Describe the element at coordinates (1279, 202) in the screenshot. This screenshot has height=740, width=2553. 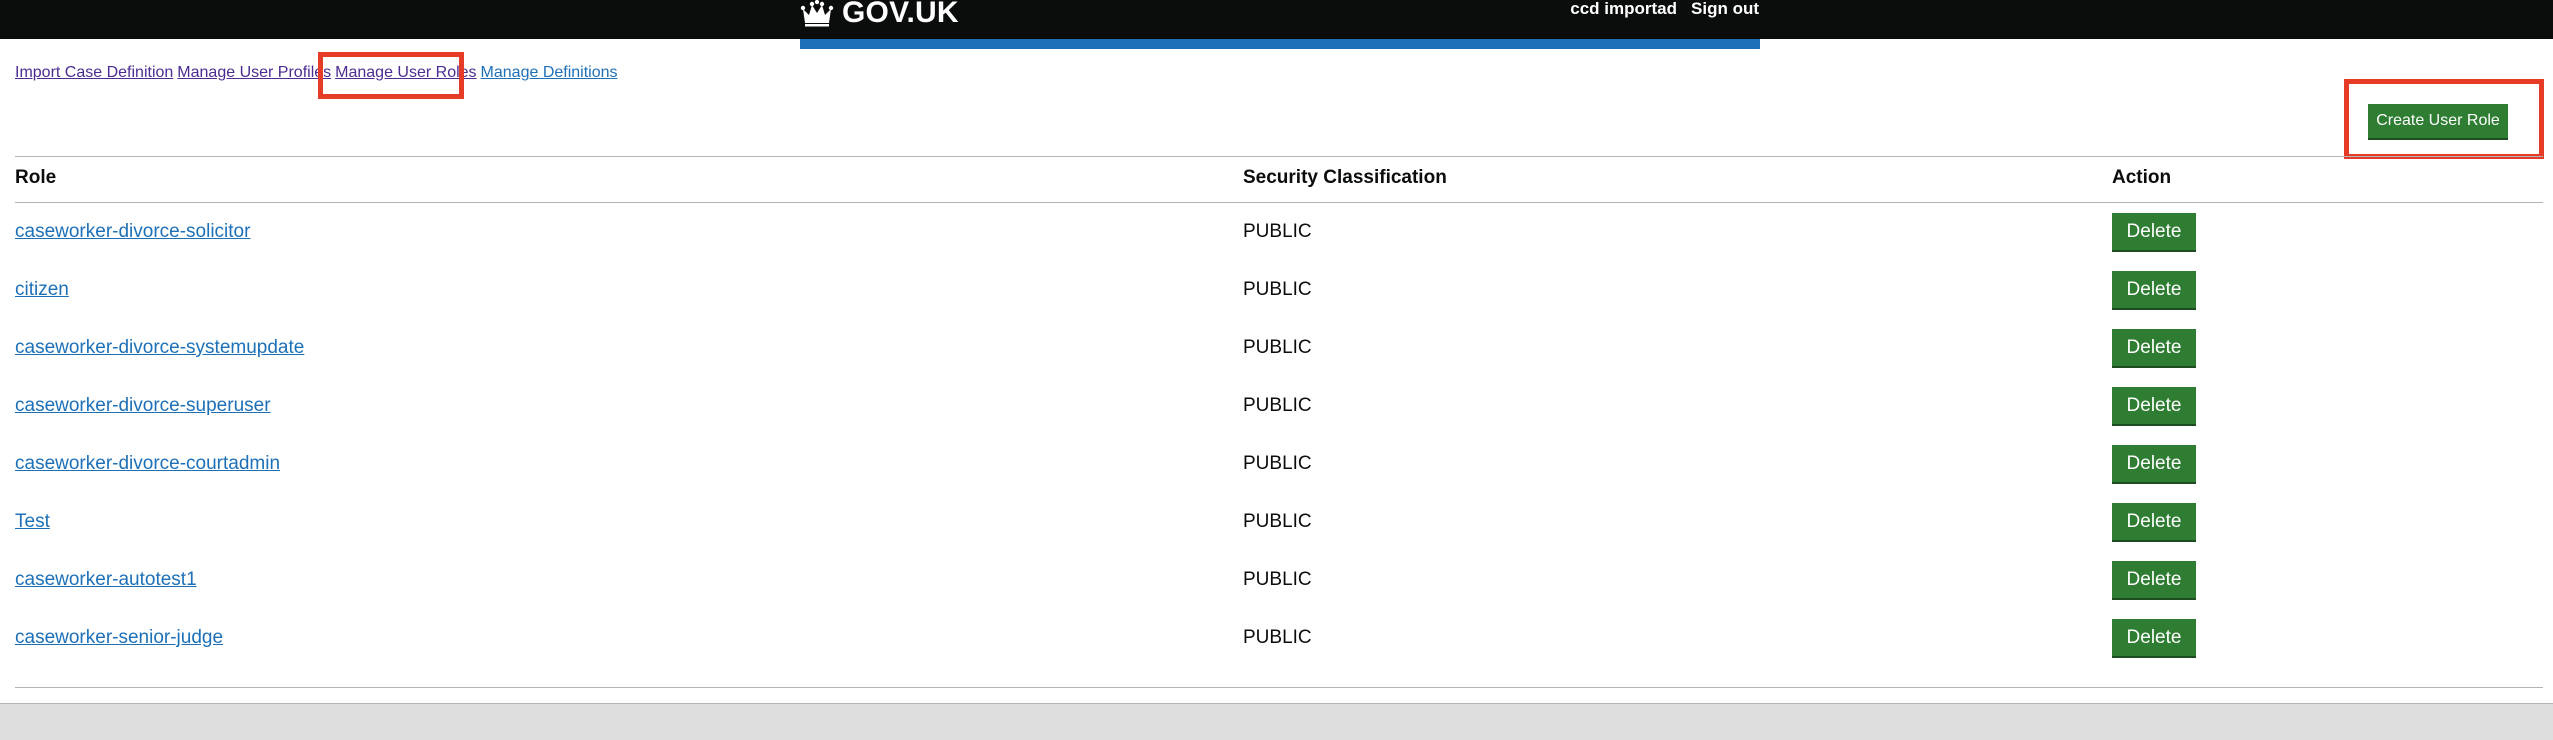
I see `table-header-rule` at that location.